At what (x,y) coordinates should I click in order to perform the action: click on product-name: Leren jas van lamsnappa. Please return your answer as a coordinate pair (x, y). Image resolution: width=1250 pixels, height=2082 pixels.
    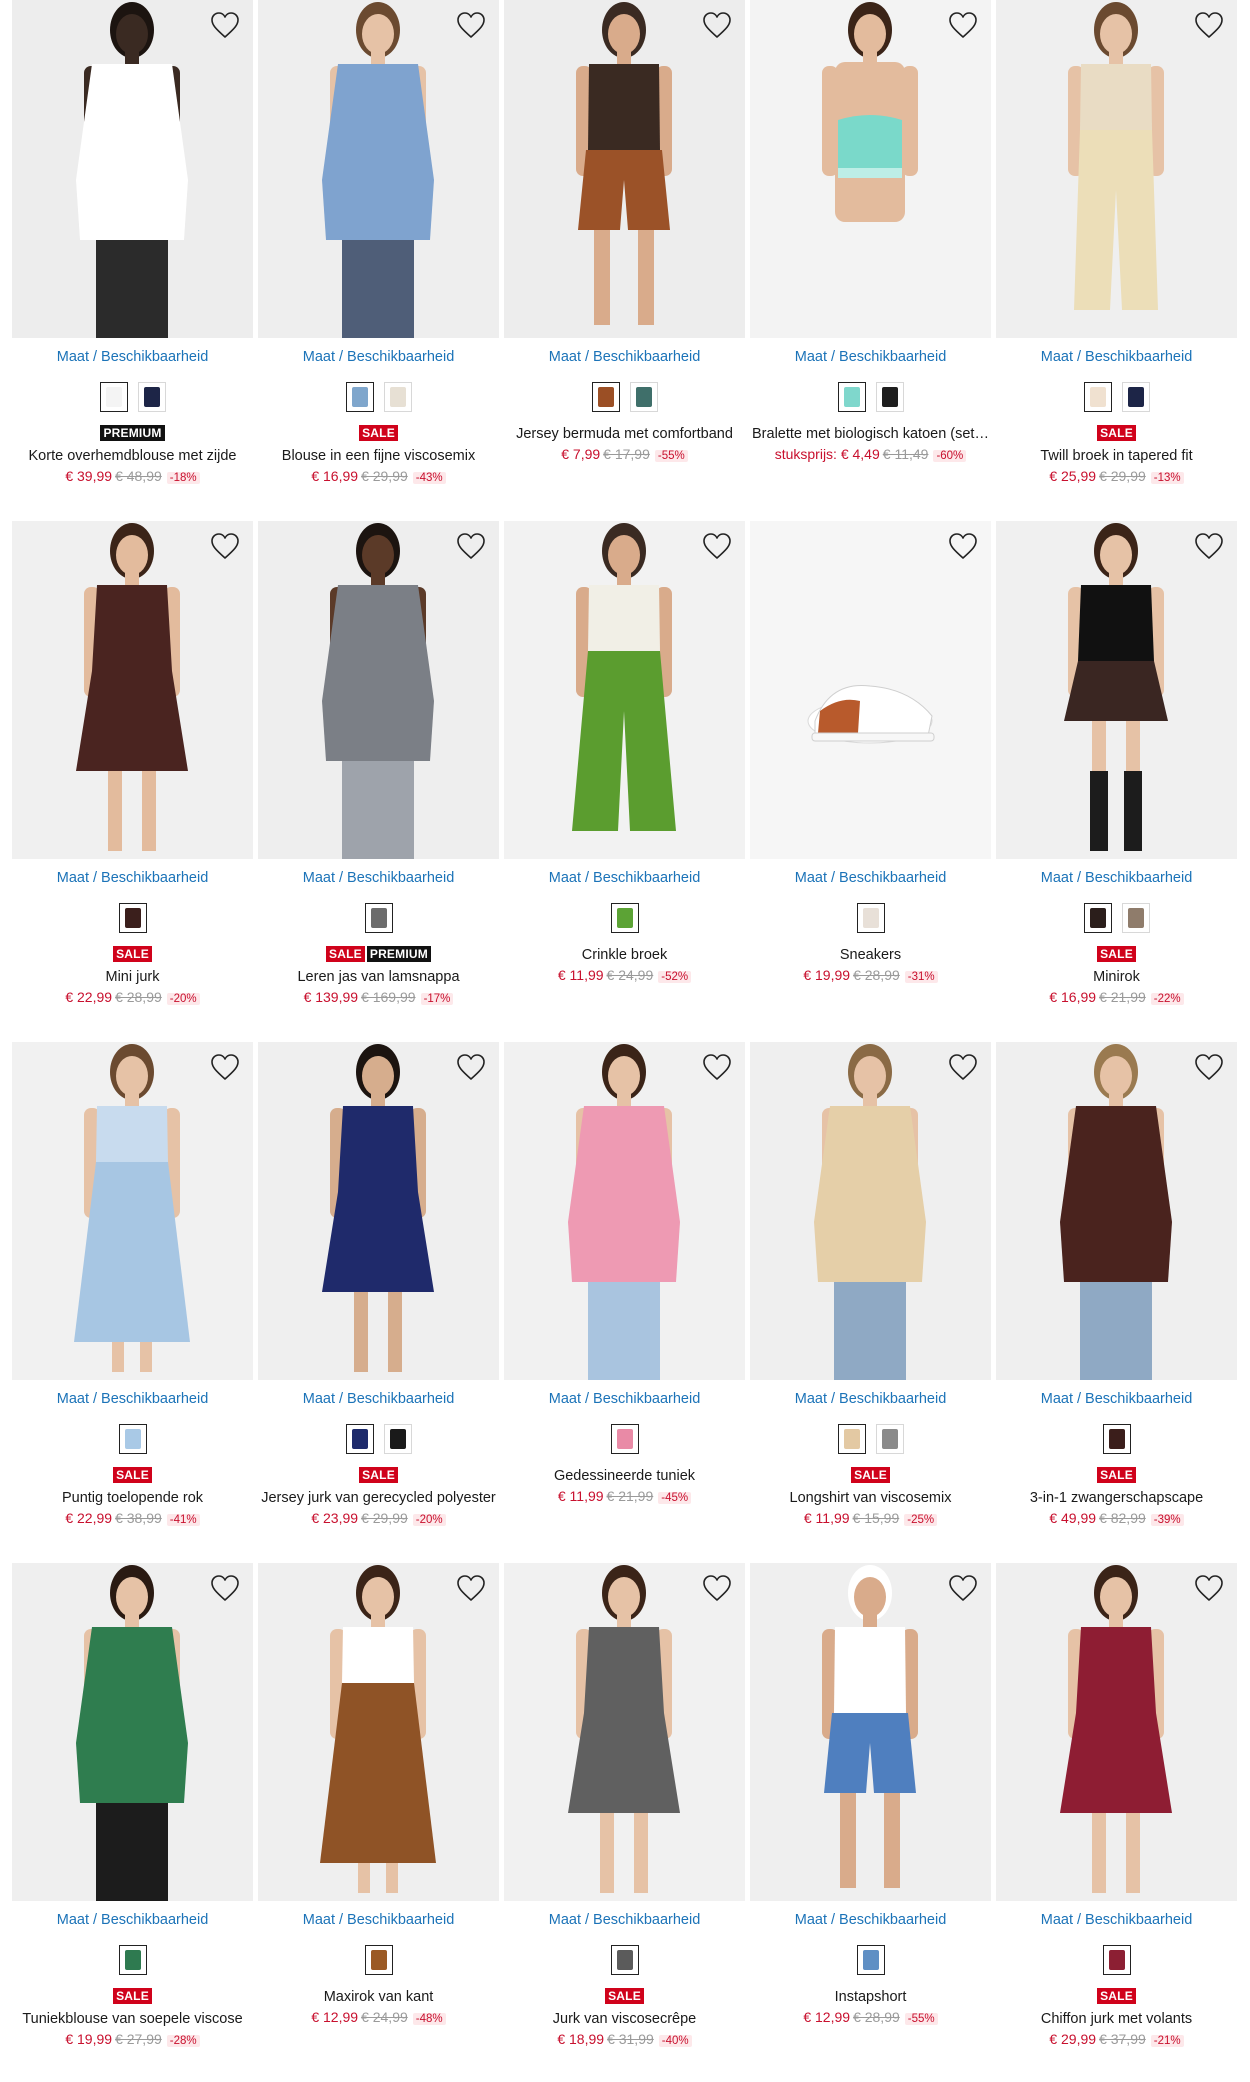
    Looking at the image, I should click on (378, 977).